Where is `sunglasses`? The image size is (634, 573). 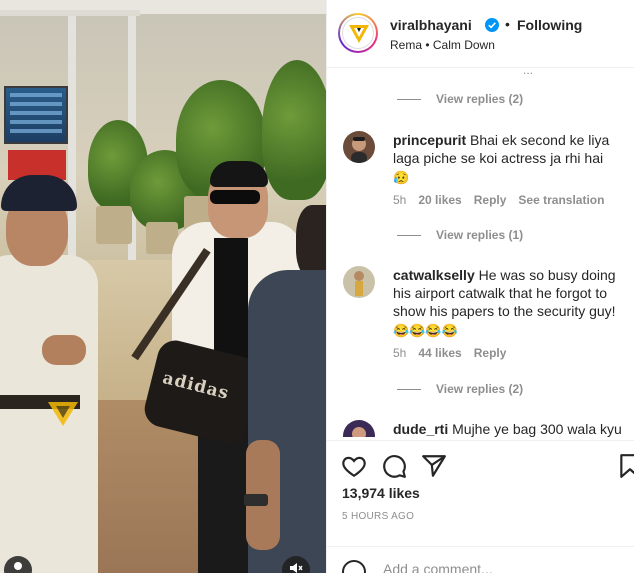 sunglasses is located at coordinates (235, 197).